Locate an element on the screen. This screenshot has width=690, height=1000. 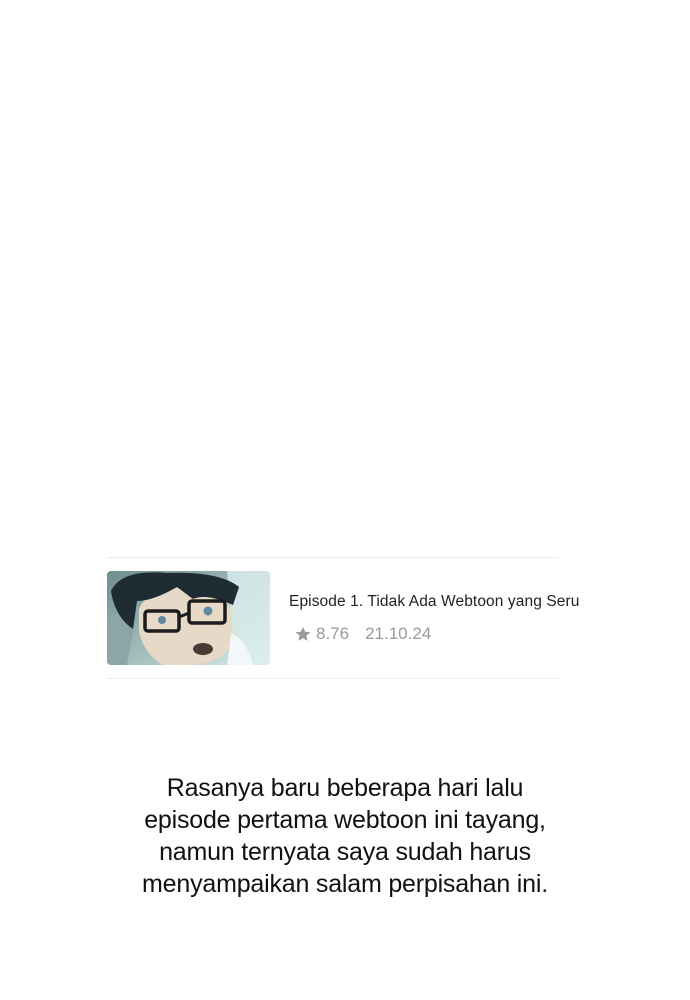
caption-line: menyampaikan salam perpisahan ini. is located at coordinates (345, 884).